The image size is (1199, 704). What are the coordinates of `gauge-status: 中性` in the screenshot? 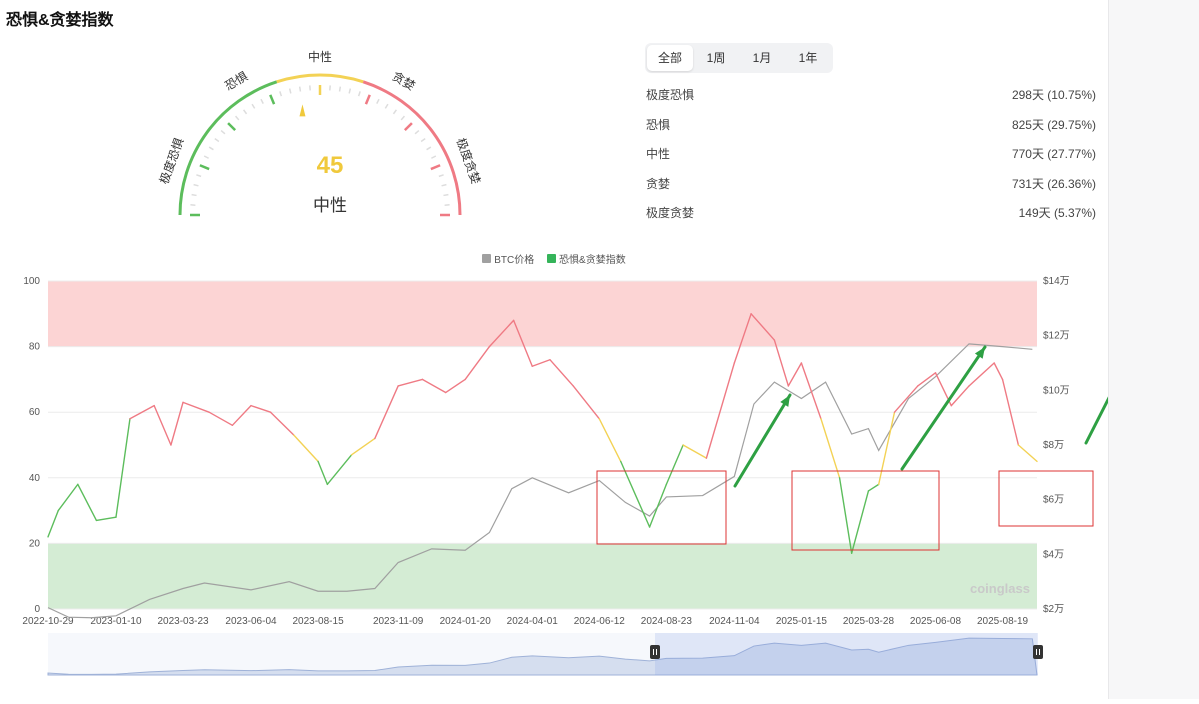 It's located at (330, 203).